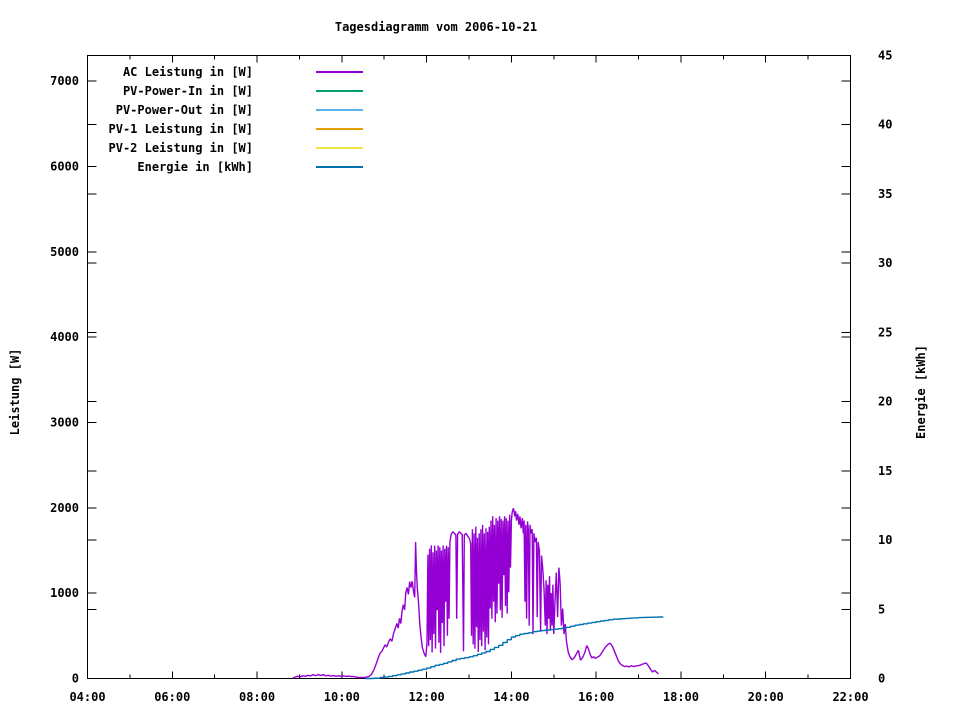 The width and height of the screenshot is (960, 720). What do you see at coordinates (885, 263) in the screenshot?
I see `y2-tick-label: 30` at bounding box center [885, 263].